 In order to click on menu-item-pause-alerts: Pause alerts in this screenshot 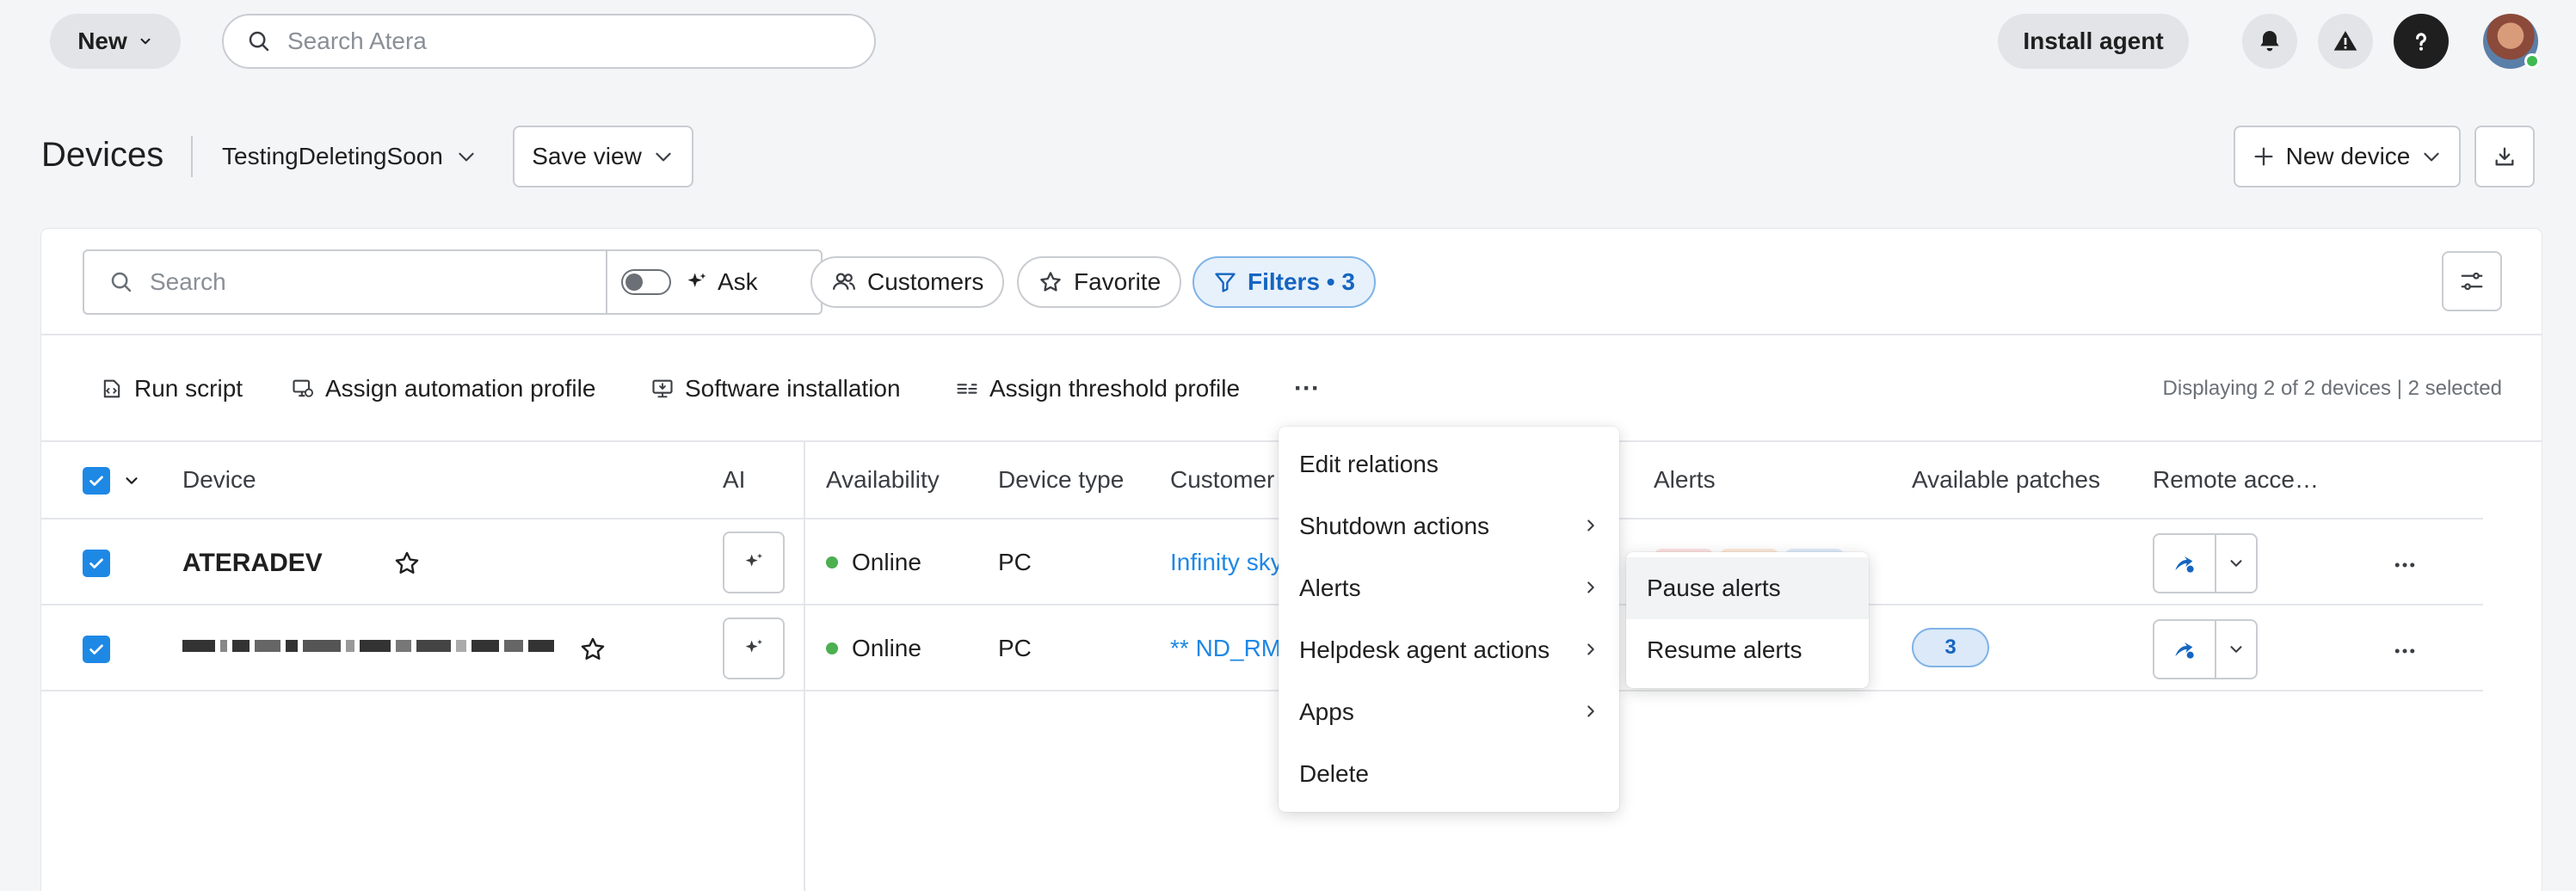, I will do `click(1747, 588)`.